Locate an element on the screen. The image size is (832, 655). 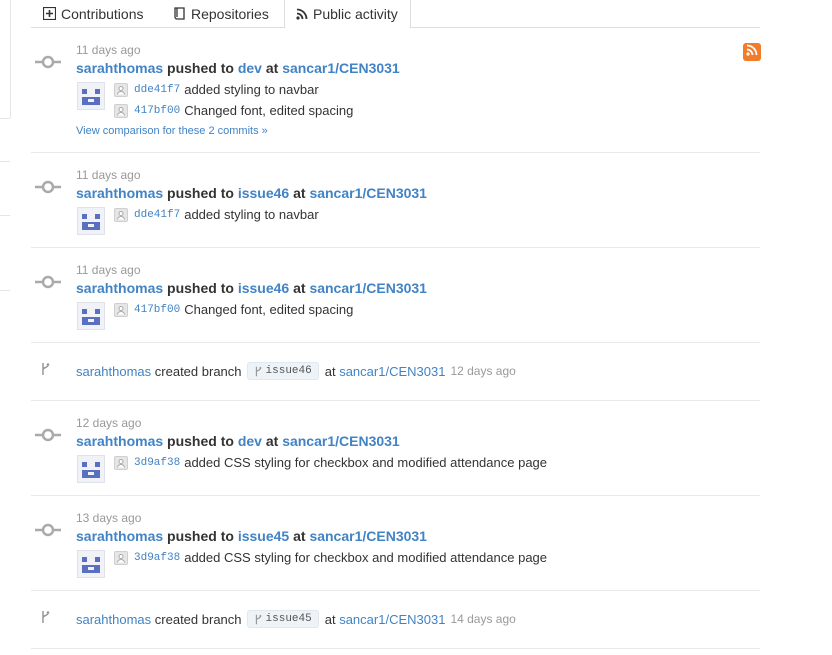
tab-contributions: Contributions is located at coordinates (93, 13).